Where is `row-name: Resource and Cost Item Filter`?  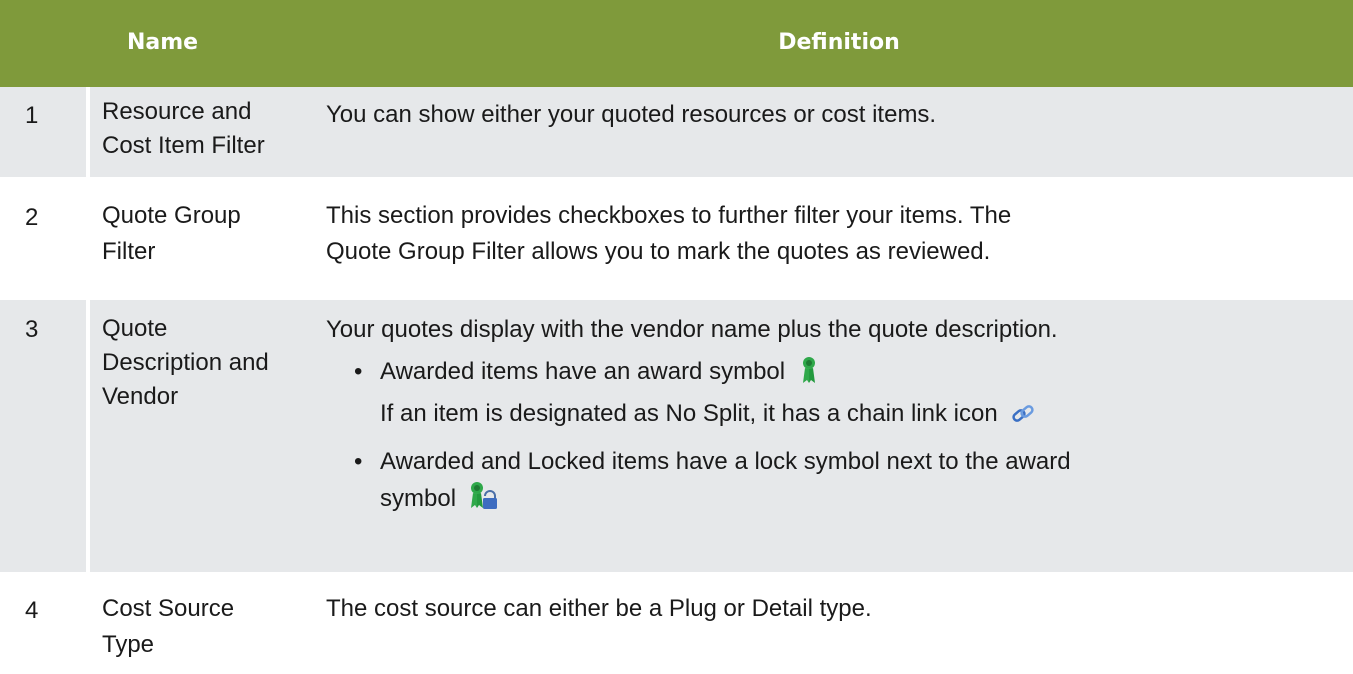
row-name: Resource and Cost Item Filter is located at coordinates (183, 128).